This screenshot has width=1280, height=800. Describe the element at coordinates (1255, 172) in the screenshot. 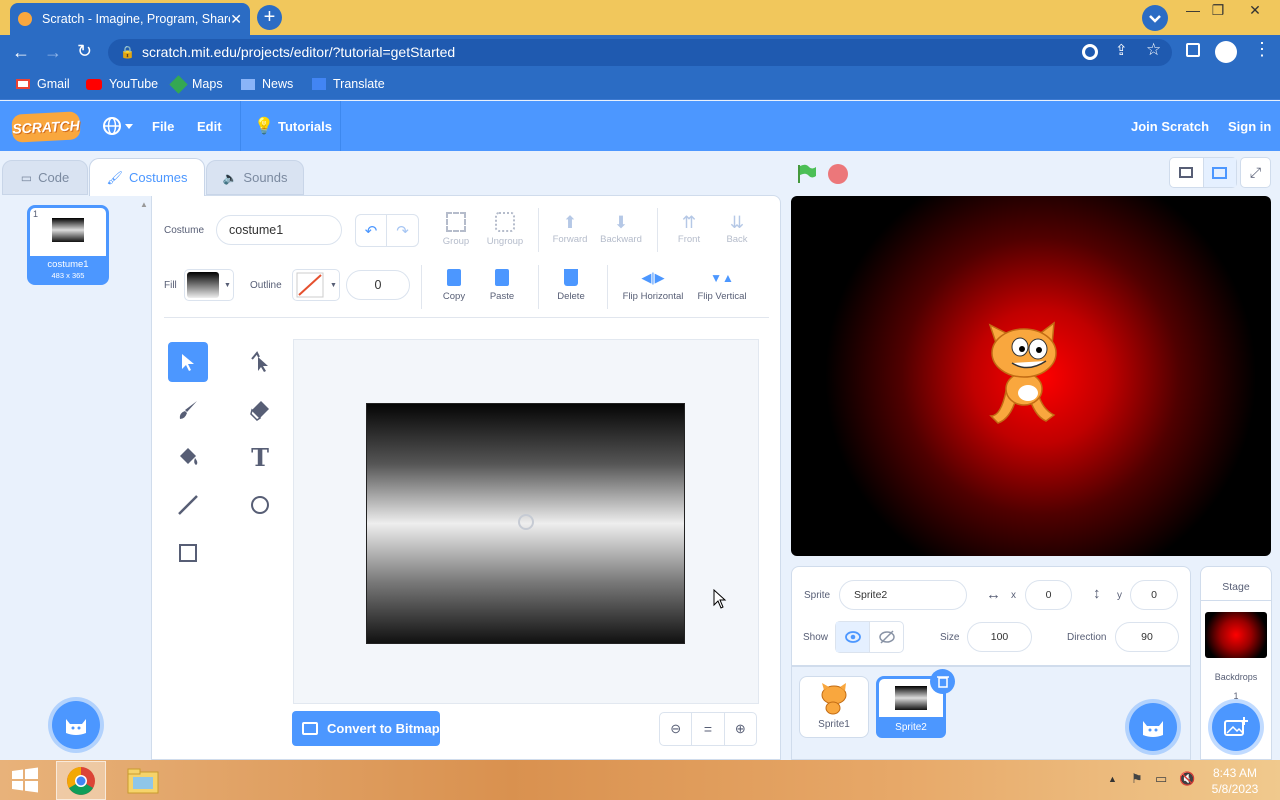

I see `fullscreen-button: ⤢` at that location.